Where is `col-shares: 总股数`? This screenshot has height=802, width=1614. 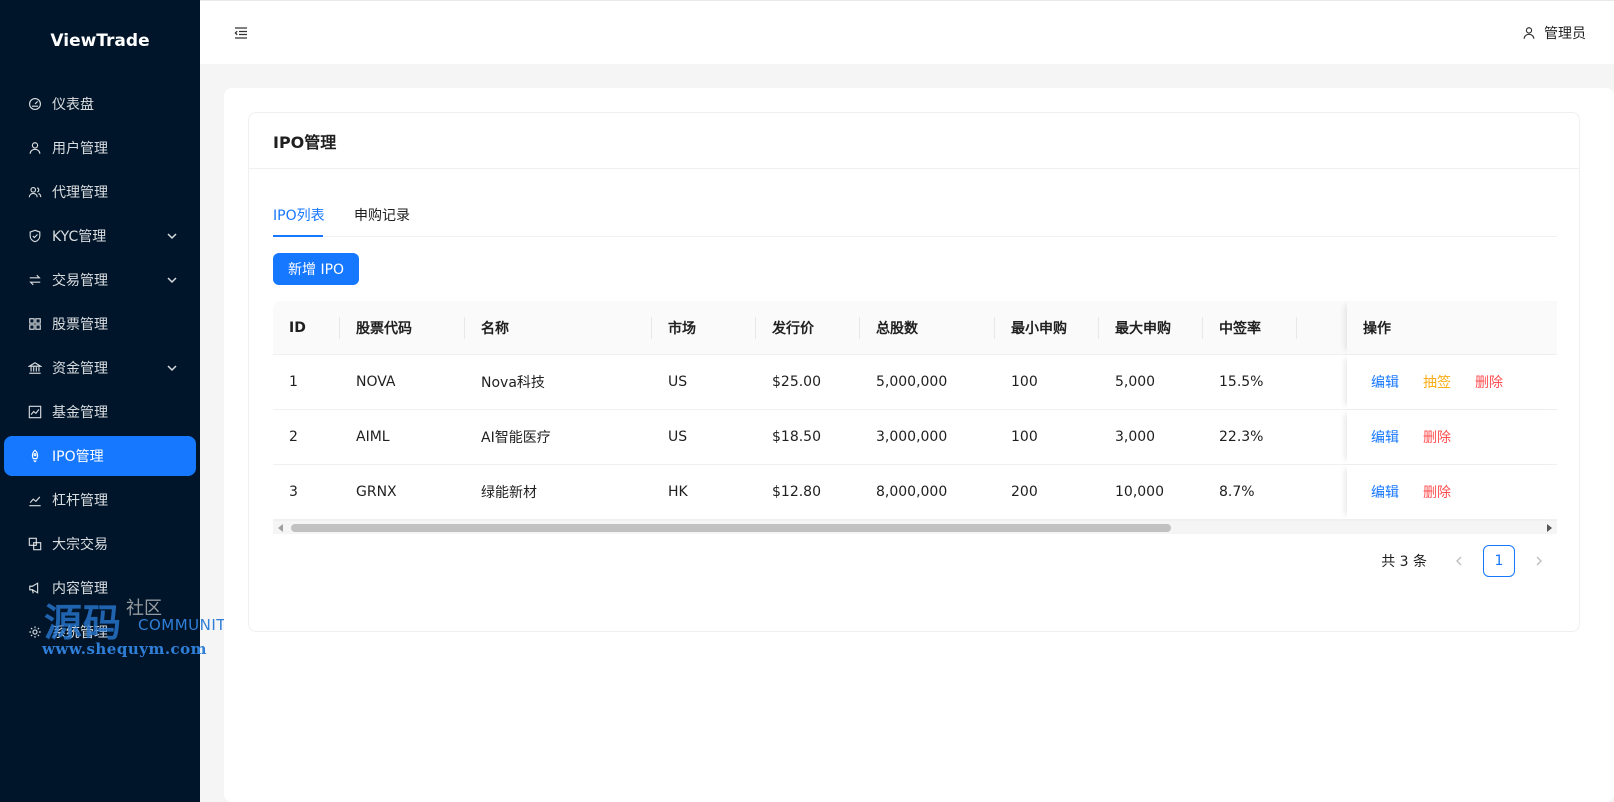 col-shares: 总股数 is located at coordinates (927, 327).